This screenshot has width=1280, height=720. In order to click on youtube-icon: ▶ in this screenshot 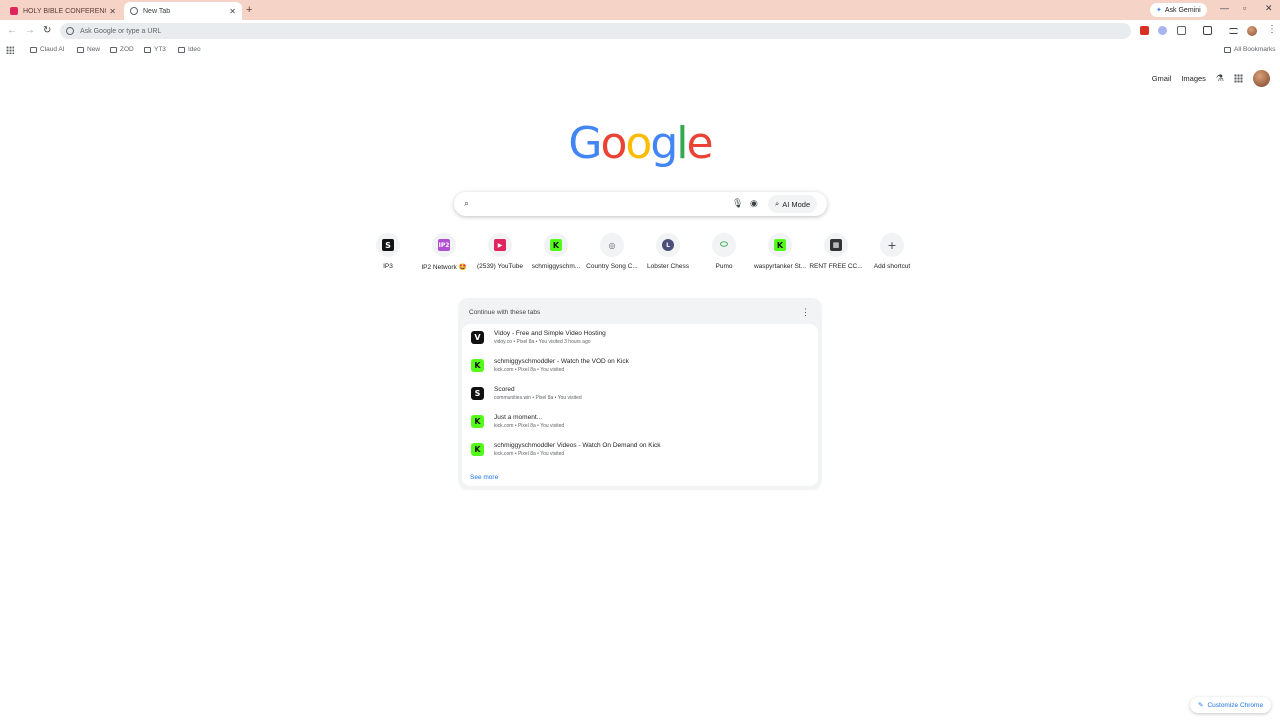, I will do `click(500, 245)`.